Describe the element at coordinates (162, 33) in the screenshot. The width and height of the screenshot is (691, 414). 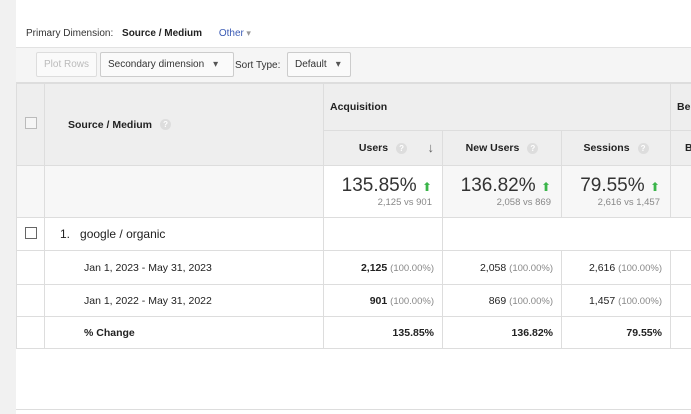
I see `primary-dimension-value: Source / Medium` at that location.